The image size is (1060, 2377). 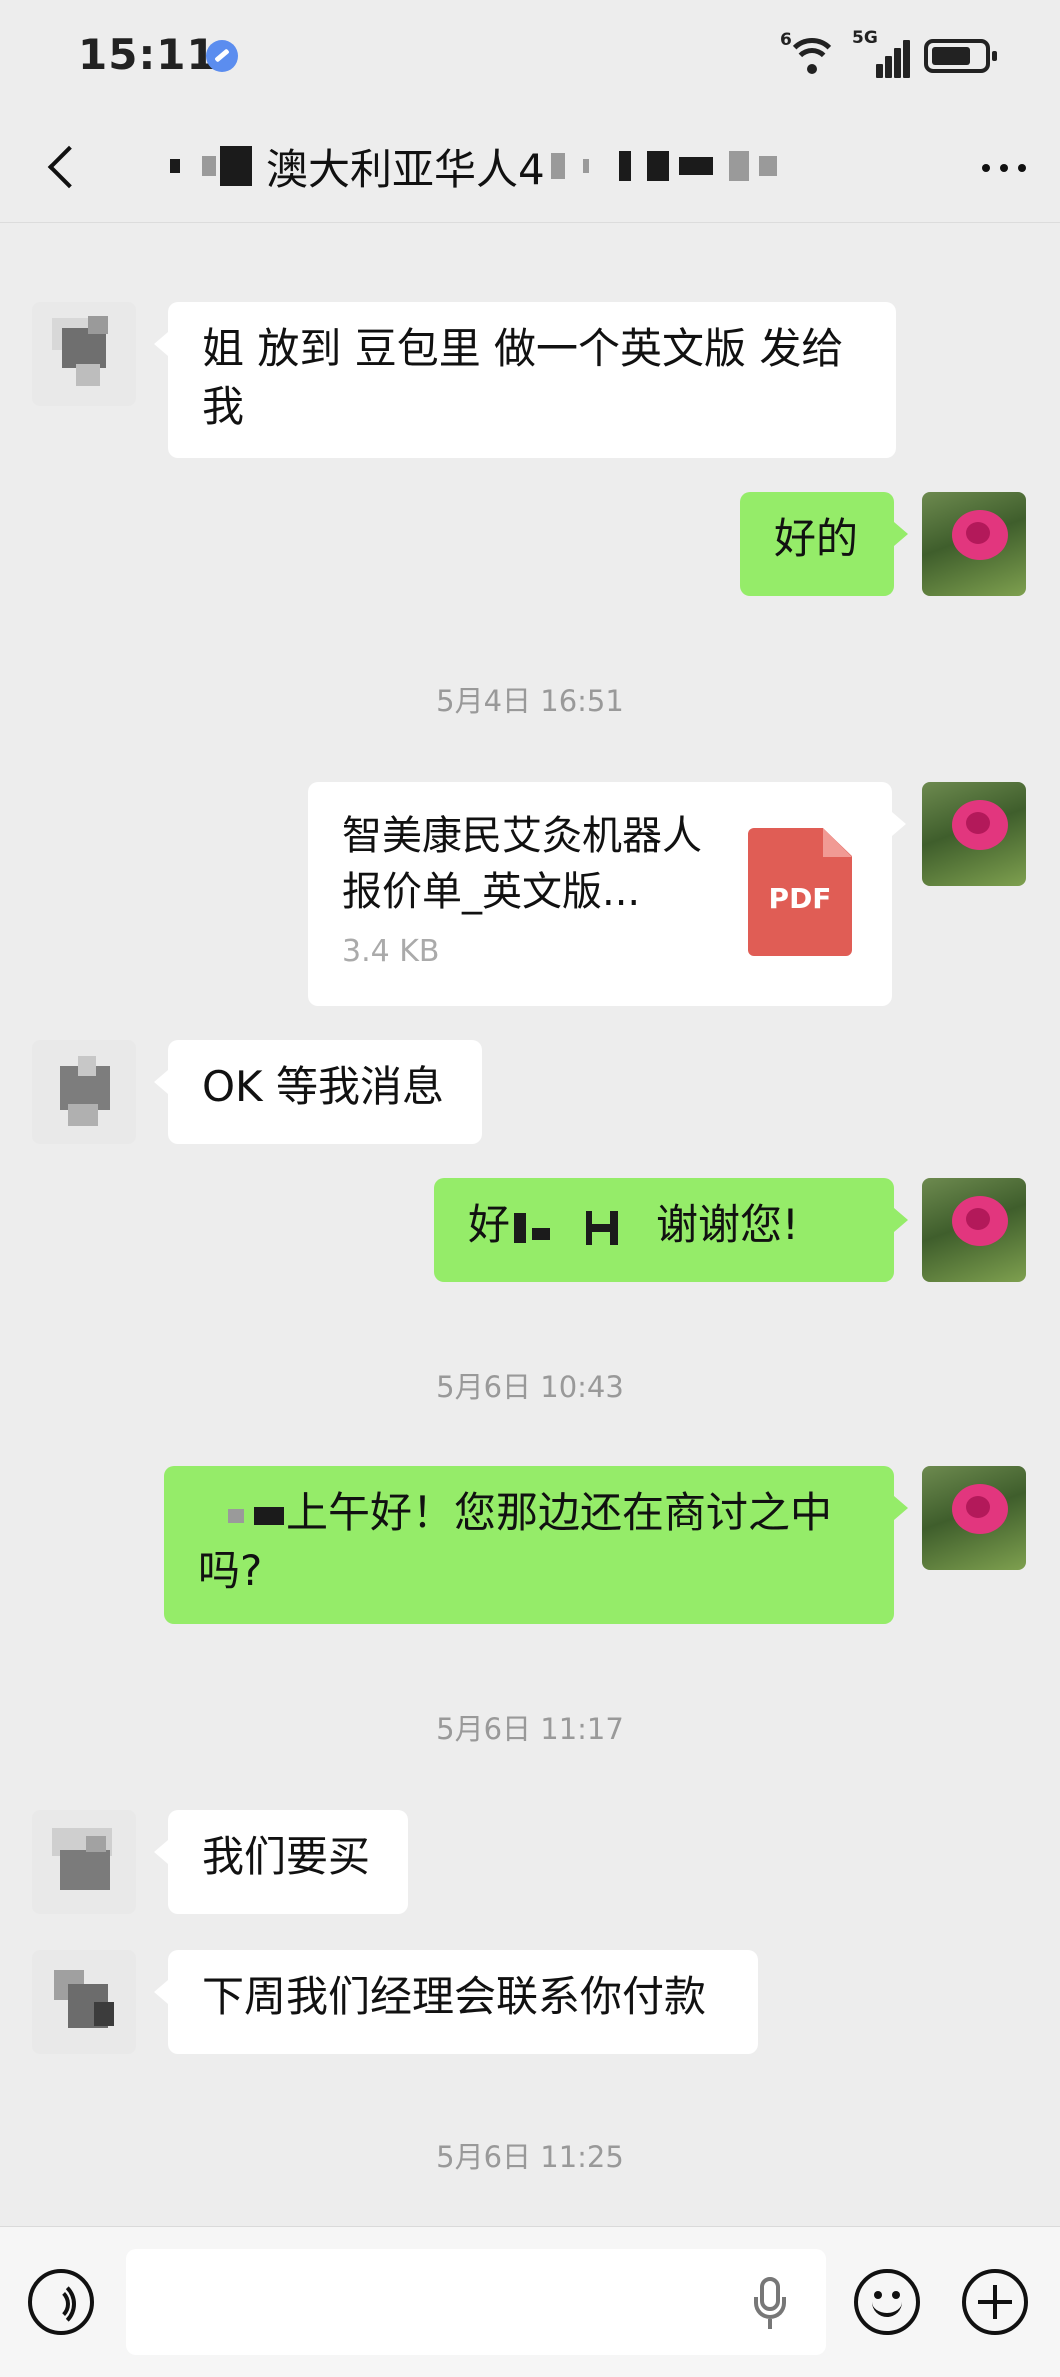 What do you see at coordinates (454, 1996) in the screenshot?
I see `message-text: 下周我们经理会联系你付款` at bounding box center [454, 1996].